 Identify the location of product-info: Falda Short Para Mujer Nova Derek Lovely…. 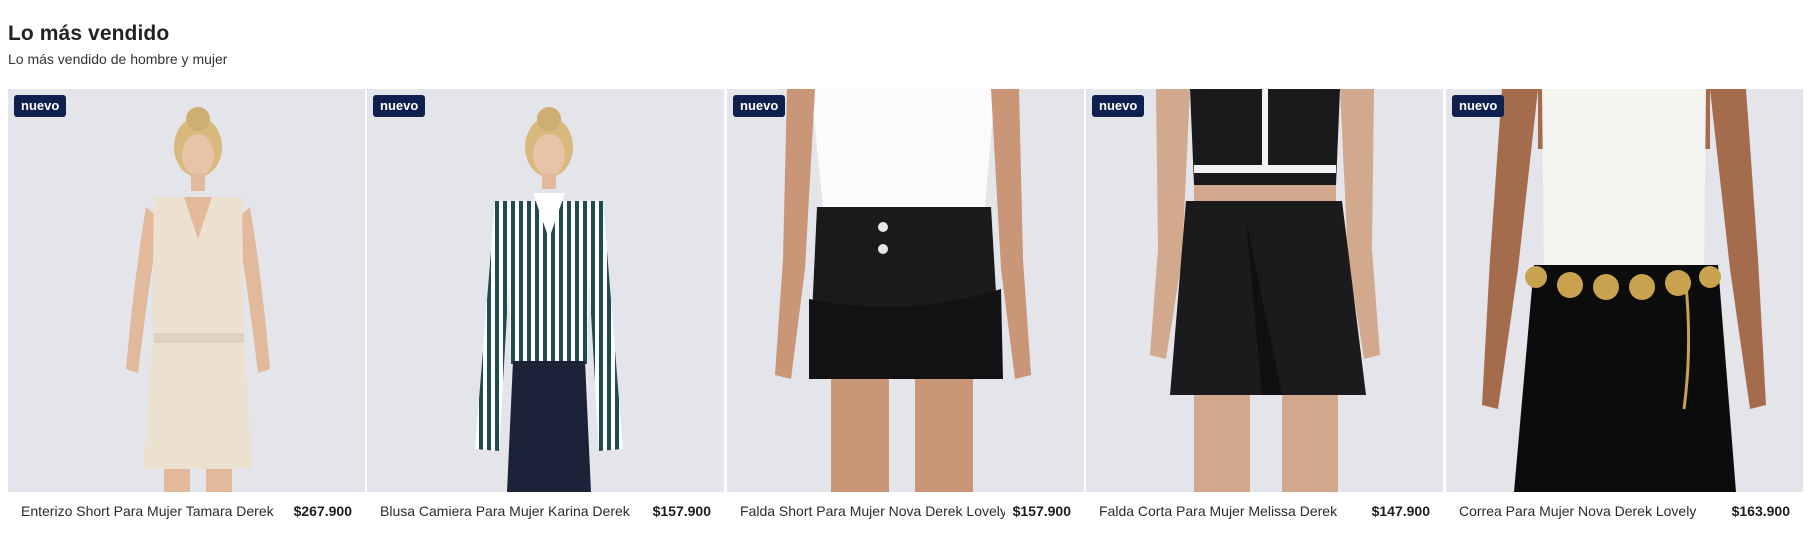
(905, 510).